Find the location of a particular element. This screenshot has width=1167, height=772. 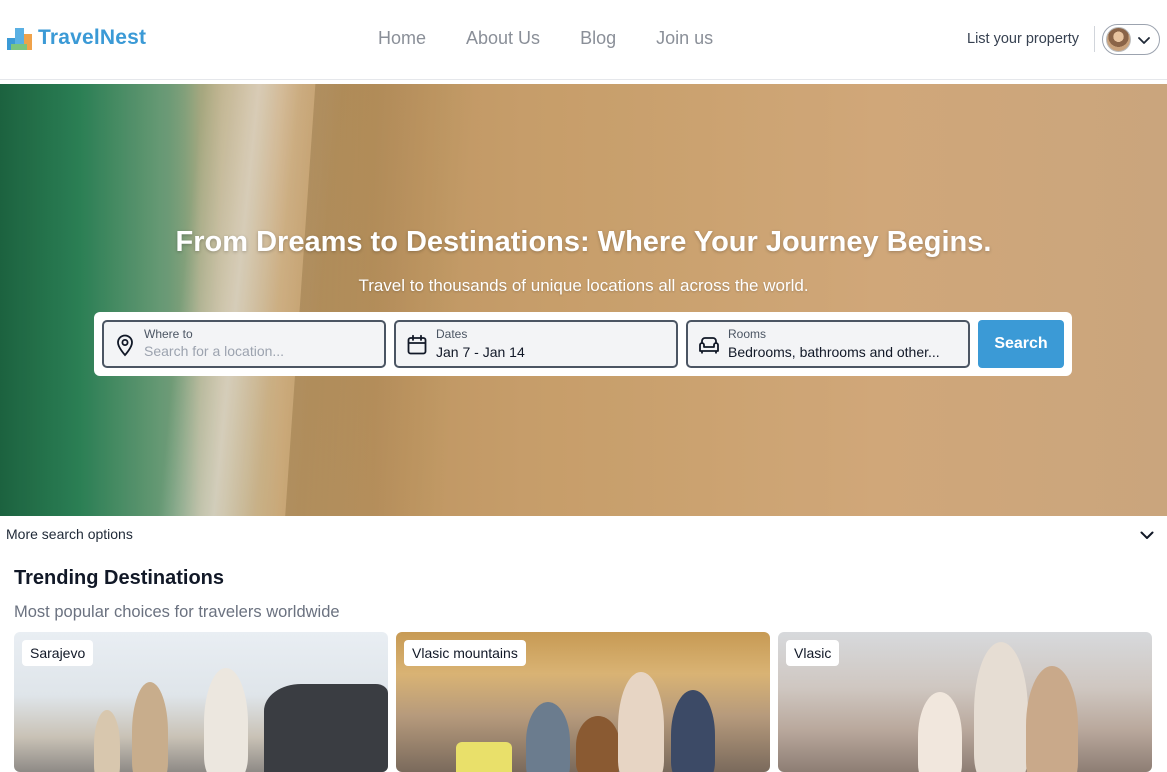

header-divider is located at coordinates (1094, 39).